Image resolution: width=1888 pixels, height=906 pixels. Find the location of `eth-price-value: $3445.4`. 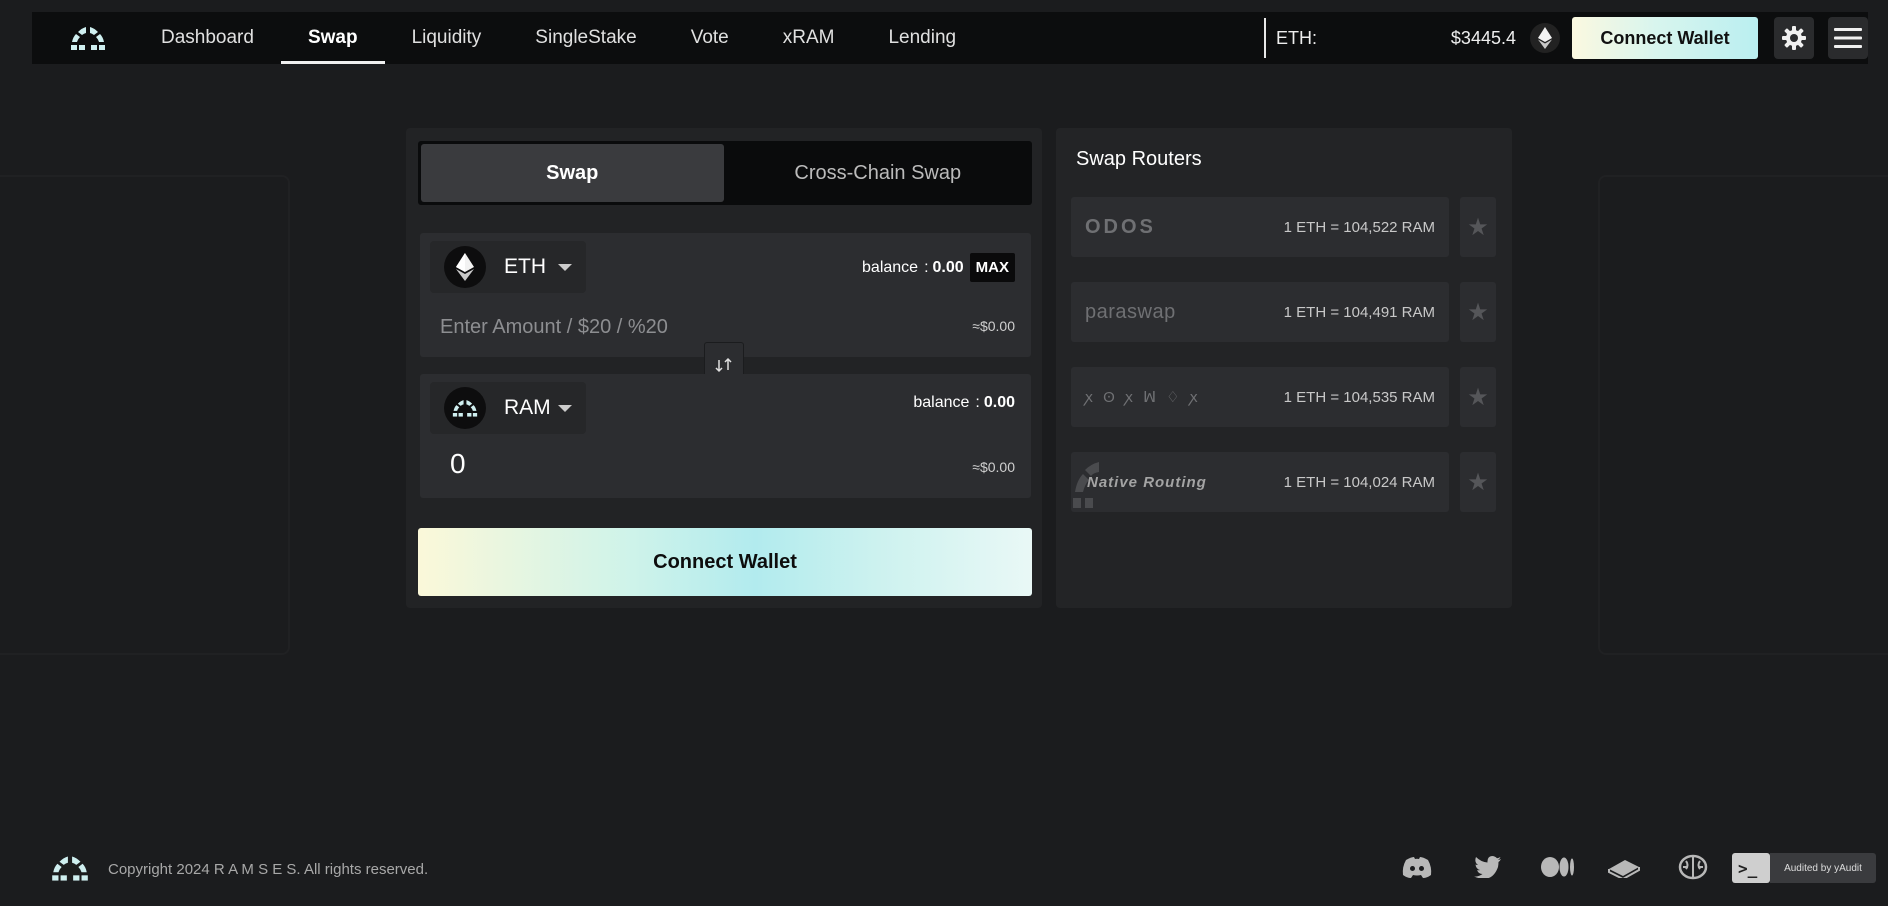

eth-price-value: $3445.4 is located at coordinates (1483, 37).